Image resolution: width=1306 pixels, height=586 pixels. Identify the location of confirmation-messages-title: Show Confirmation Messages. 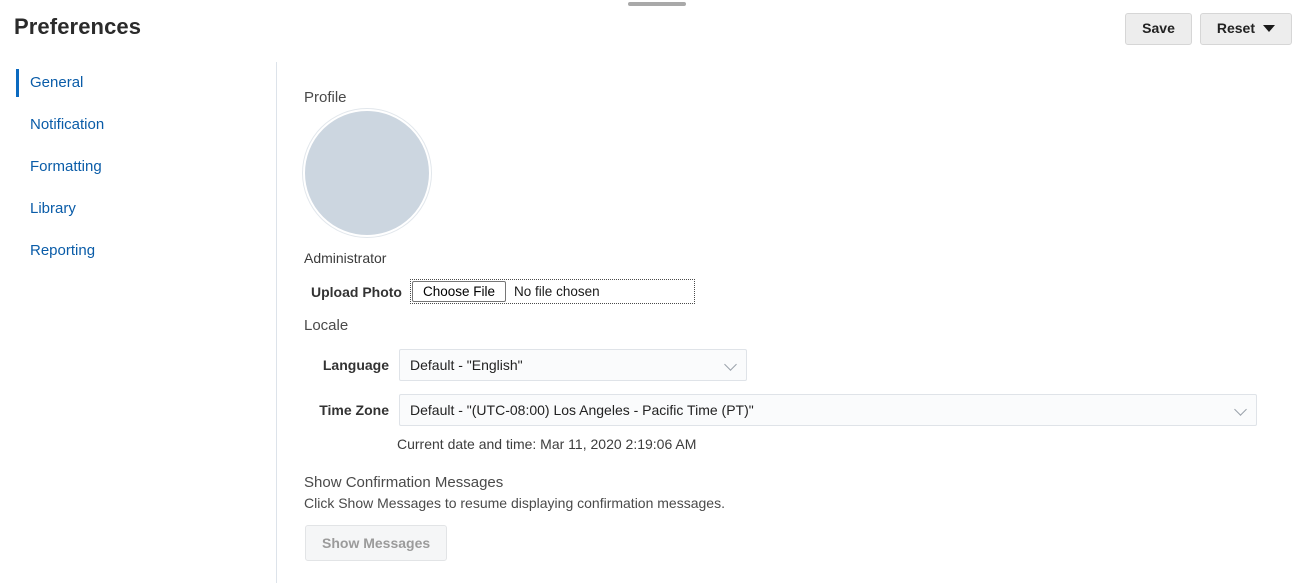
(404, 482).